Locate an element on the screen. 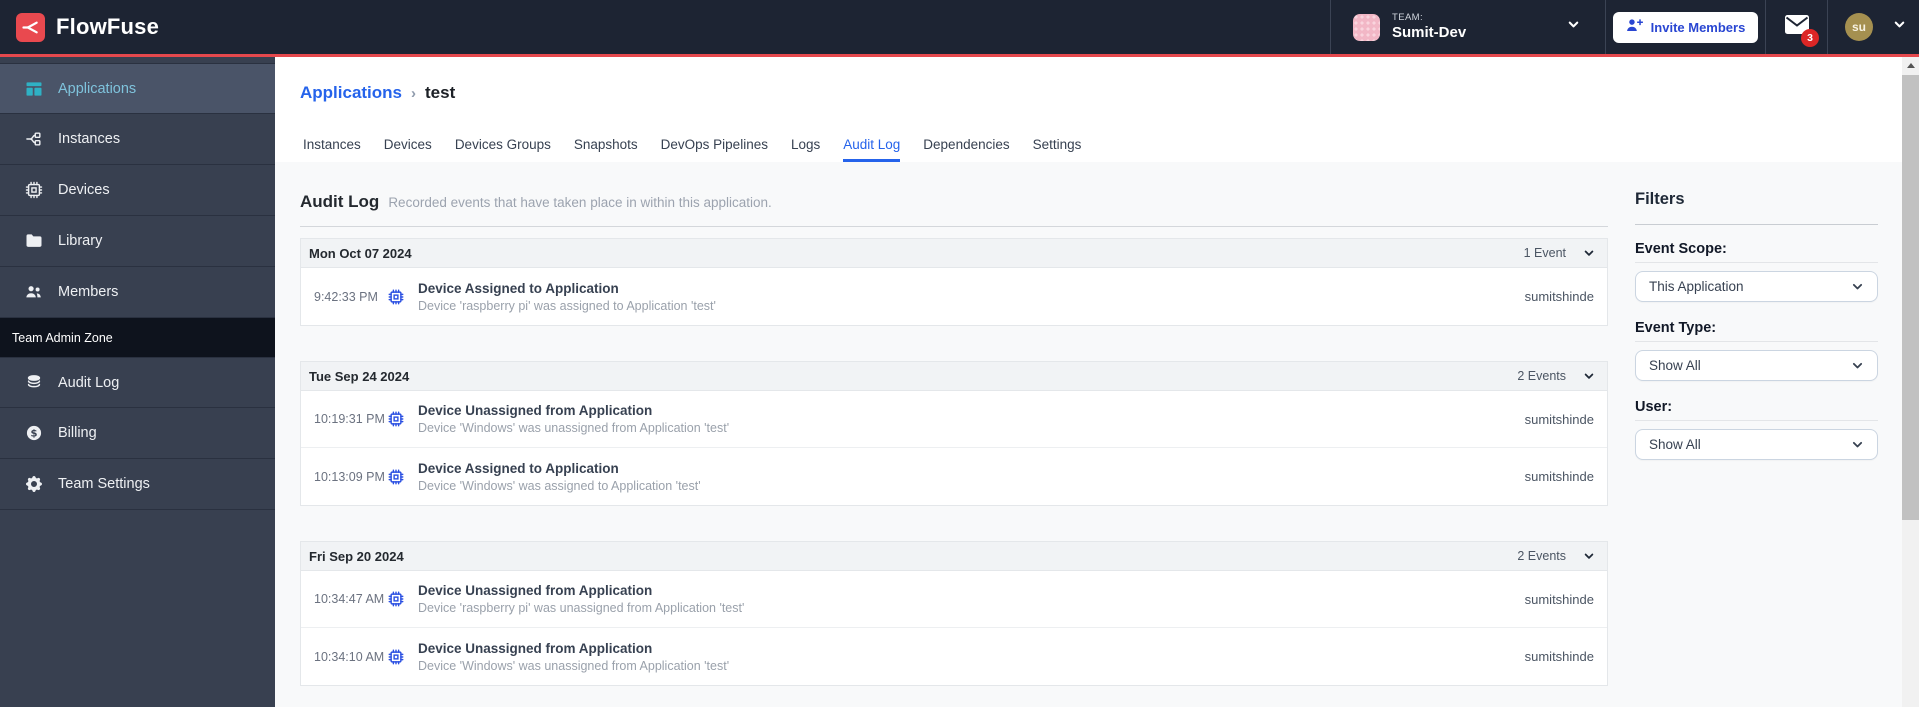 The image size is (1919, 721). sidebar-item-billing: $ Billing is located at coordinates (137, 433).